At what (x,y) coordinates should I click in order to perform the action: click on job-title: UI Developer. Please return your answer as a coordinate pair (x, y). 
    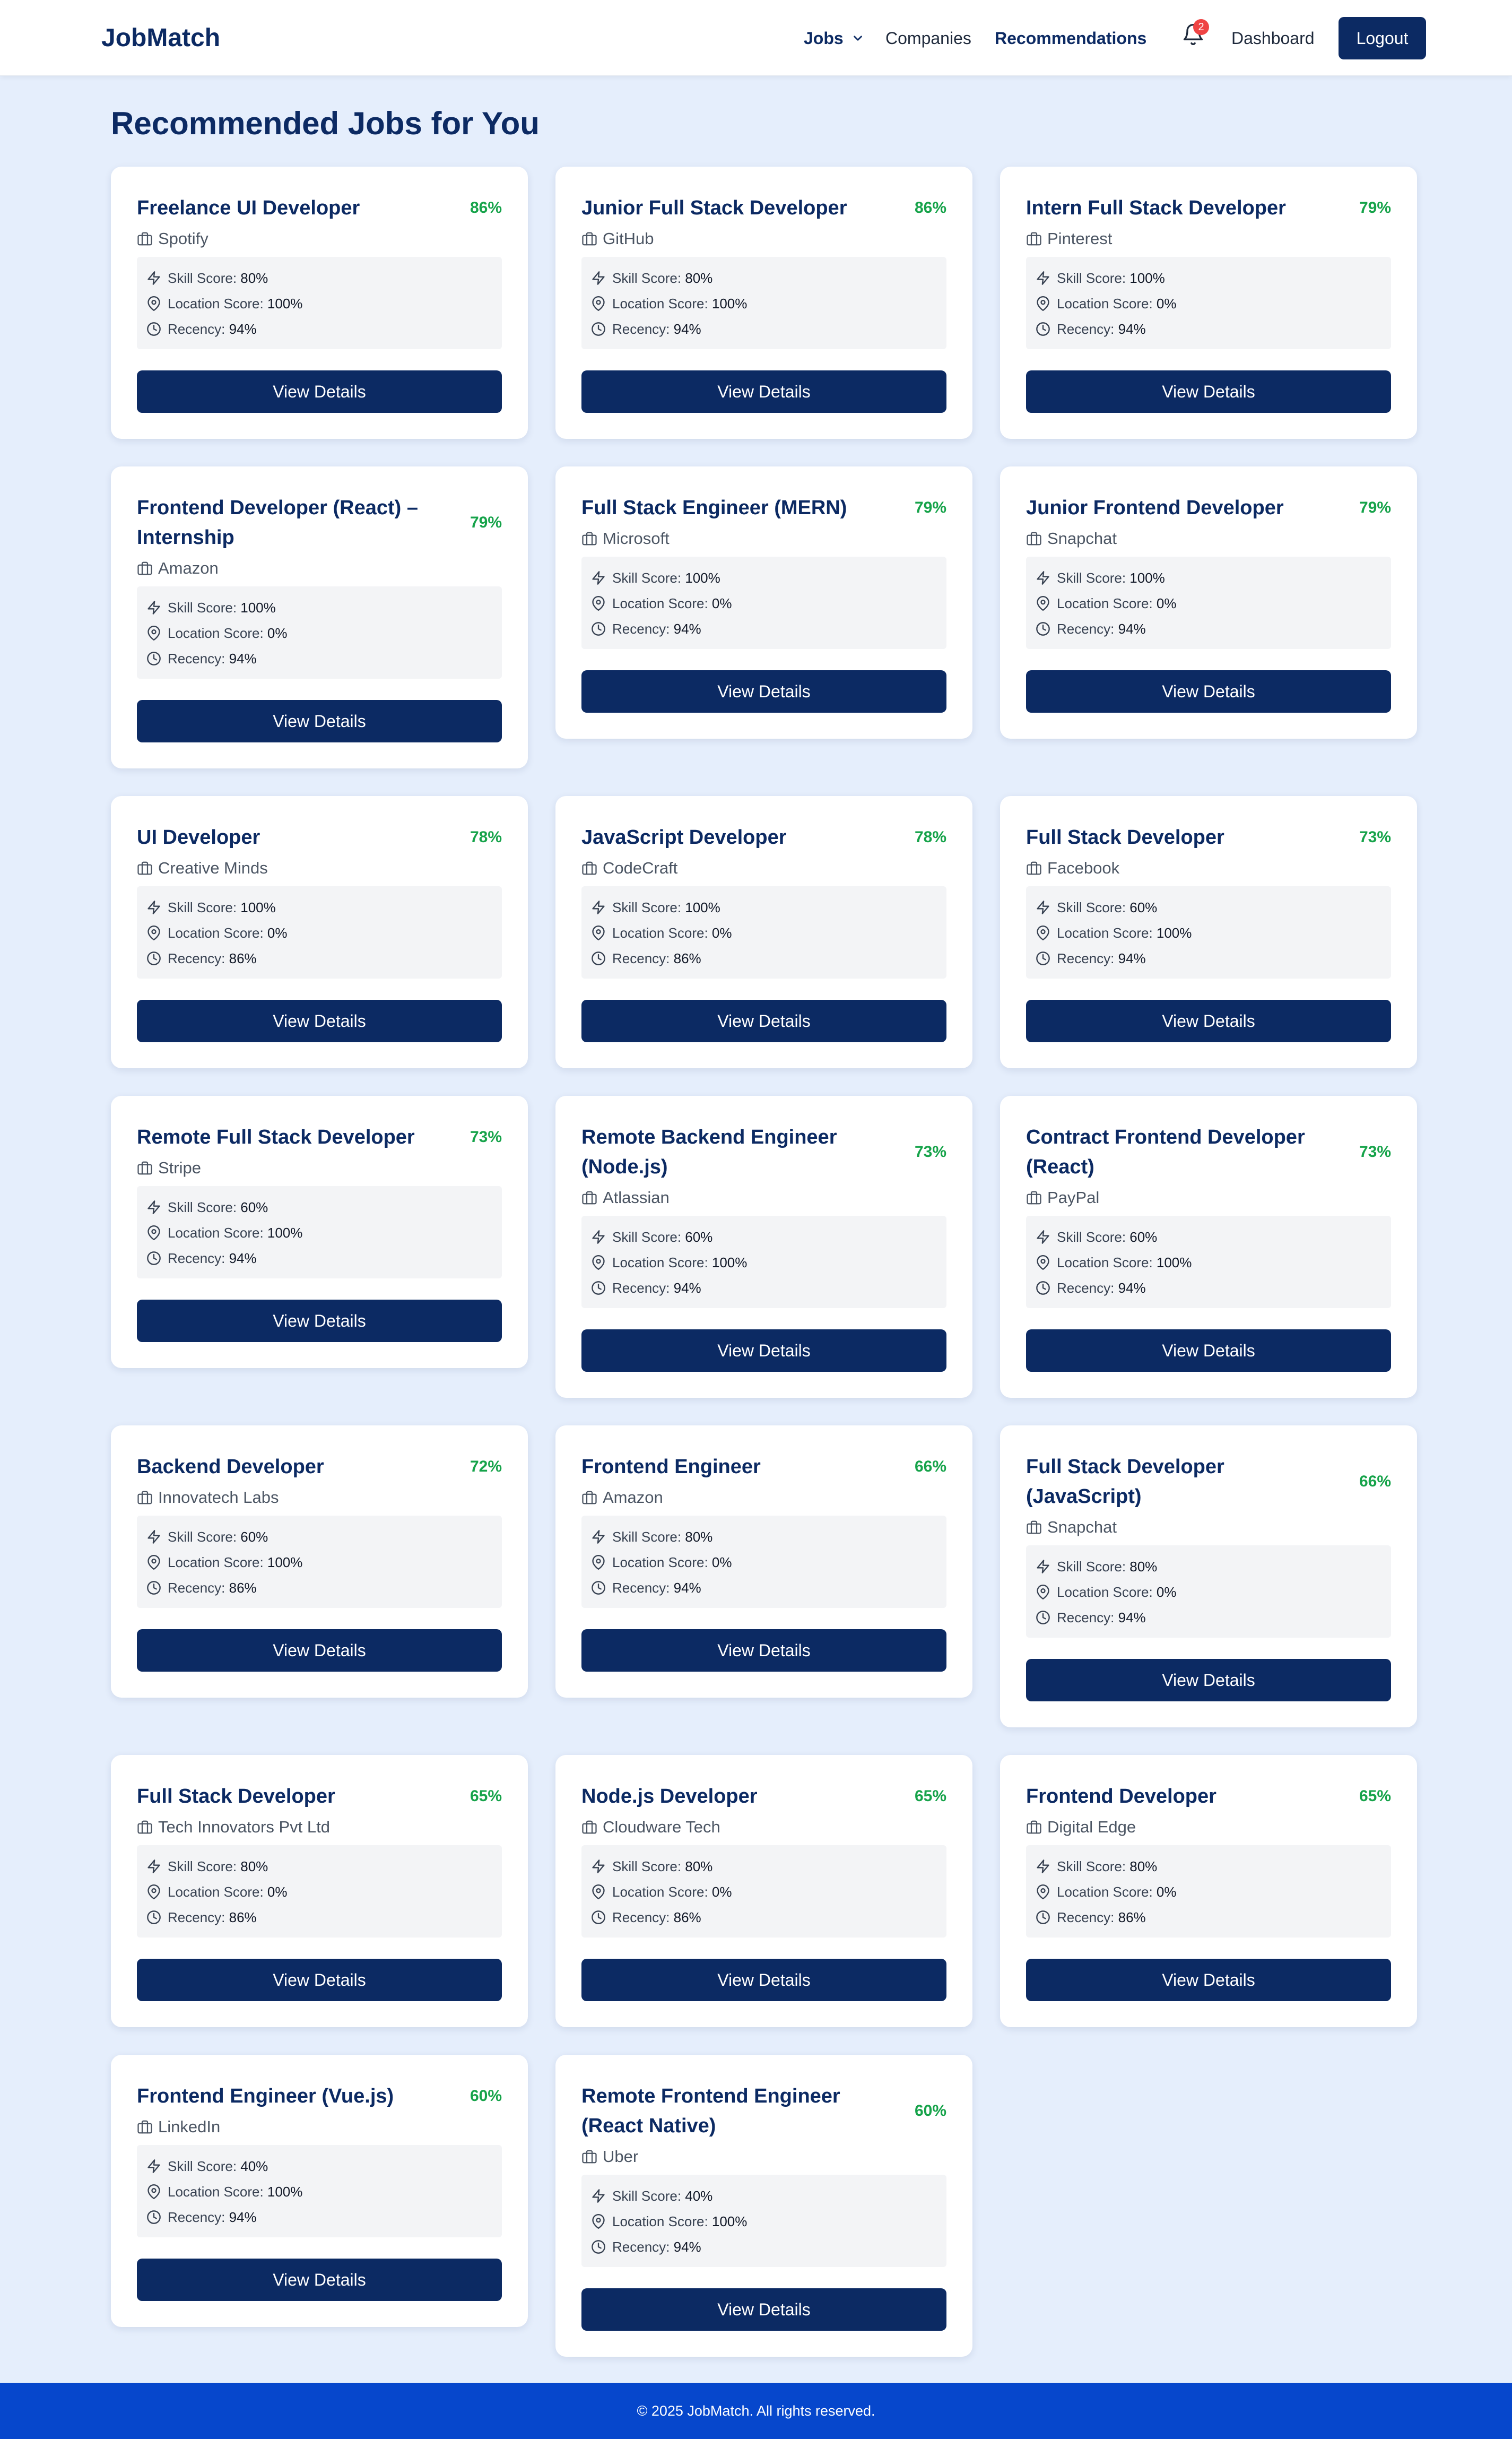
    Looking at the image, I should click on (199, 837).